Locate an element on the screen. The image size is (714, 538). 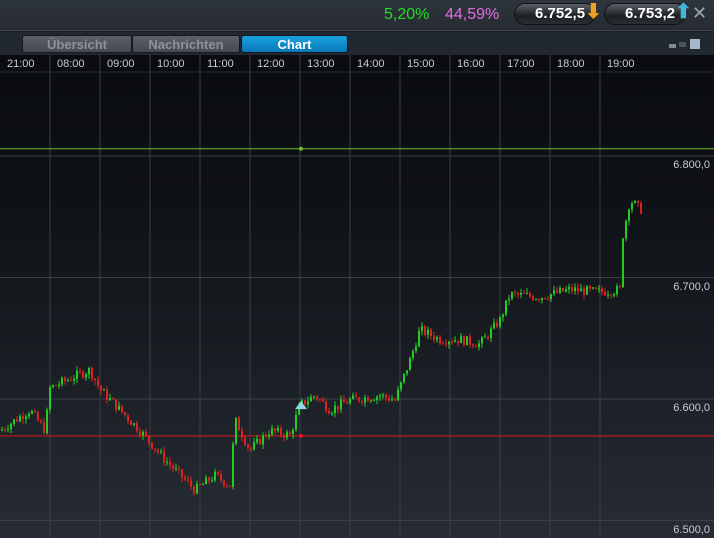
quote-header: 5,20% 44,59% 6.752,5 ⬇ 6.753,2 ⬆ ✕ is located at coordinates (357, 15).